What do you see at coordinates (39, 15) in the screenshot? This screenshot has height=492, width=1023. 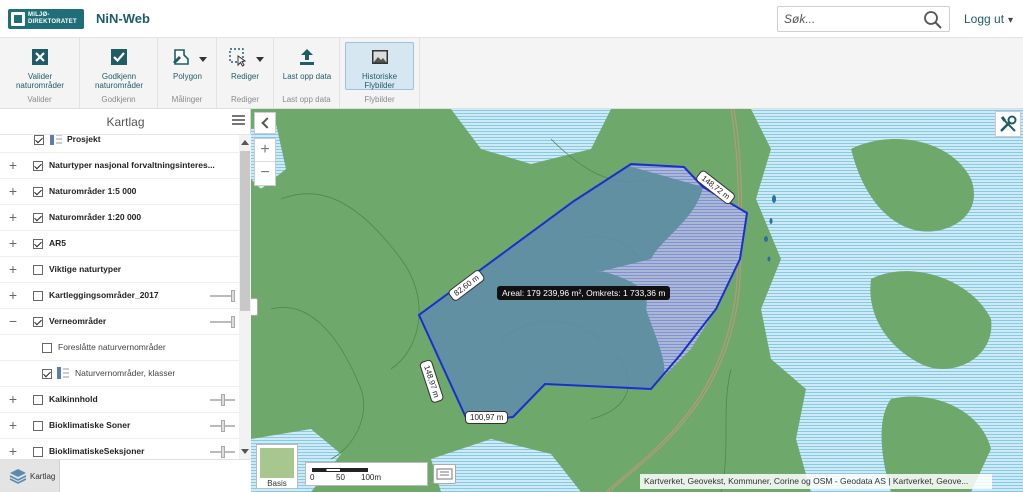 I see `logo-text-line-1: MILJØ-` at bounding box center [39, 15].